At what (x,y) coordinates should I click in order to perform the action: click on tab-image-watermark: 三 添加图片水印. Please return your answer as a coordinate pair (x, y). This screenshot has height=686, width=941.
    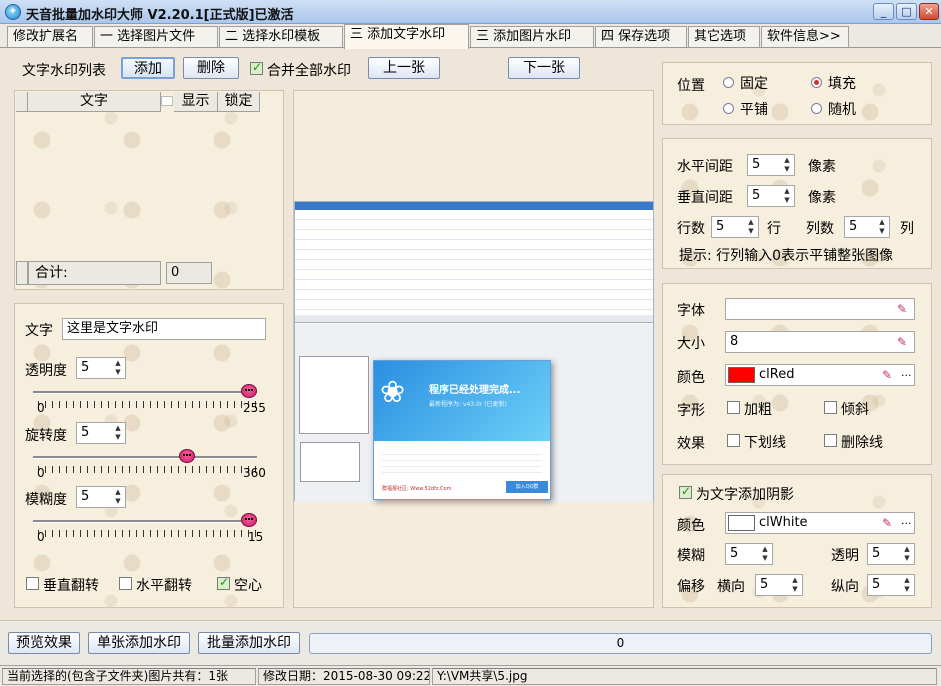
    Looking at the image, I should click on (532, 36).